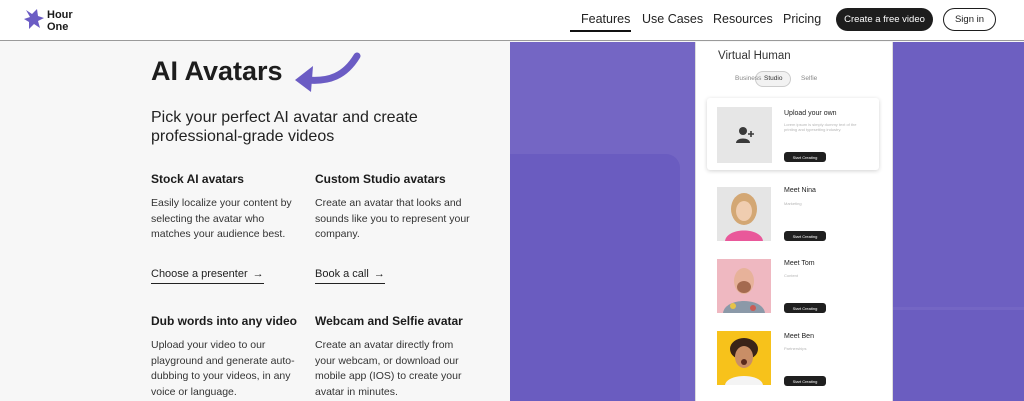 This screenshot has height=401, width=1024. Describe the element at coordinates (805, 236) in the screenshot. I see `nina-start-creating-button: Start Creating` at that location.